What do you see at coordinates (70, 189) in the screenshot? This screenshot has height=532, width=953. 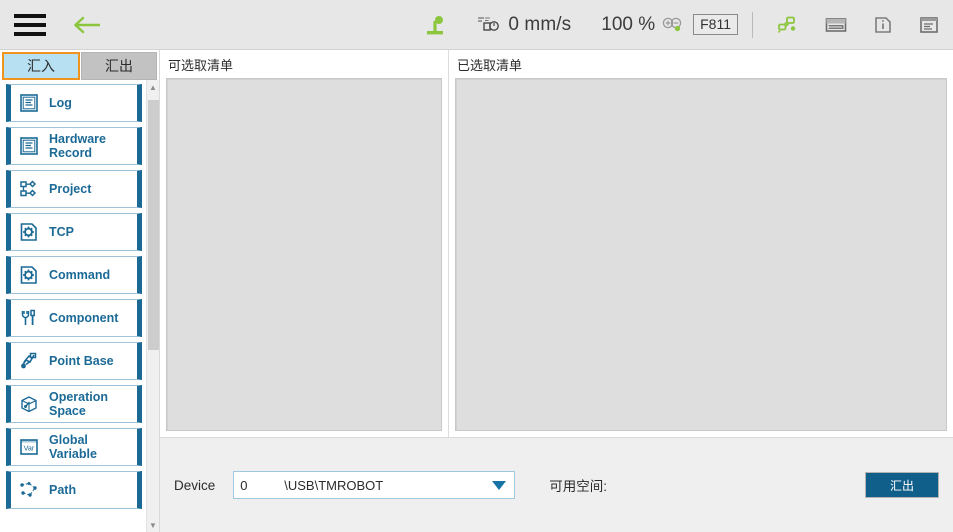 I see `sidebar-item-label: Project` at bounding box center [70, 189].